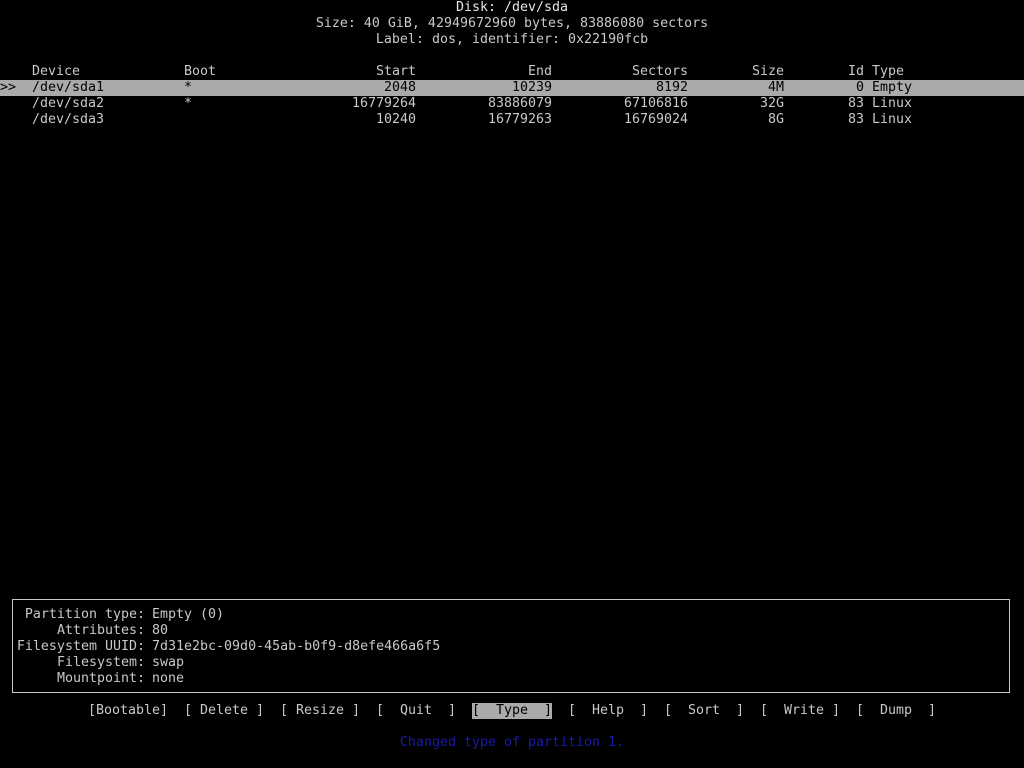 This screenshot has height=768, width=1024. I want to click on row-sectors: 16769024, so click(655, 119).